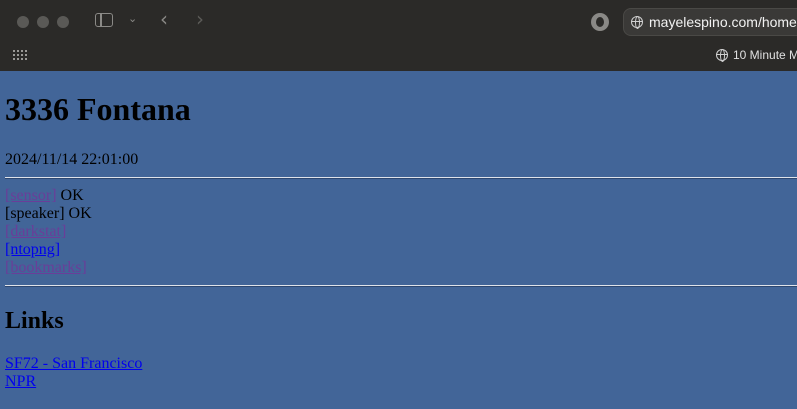  Describe the element at coordinates (23, 22) in the screenshot. I see `close-window-icon` at that location.